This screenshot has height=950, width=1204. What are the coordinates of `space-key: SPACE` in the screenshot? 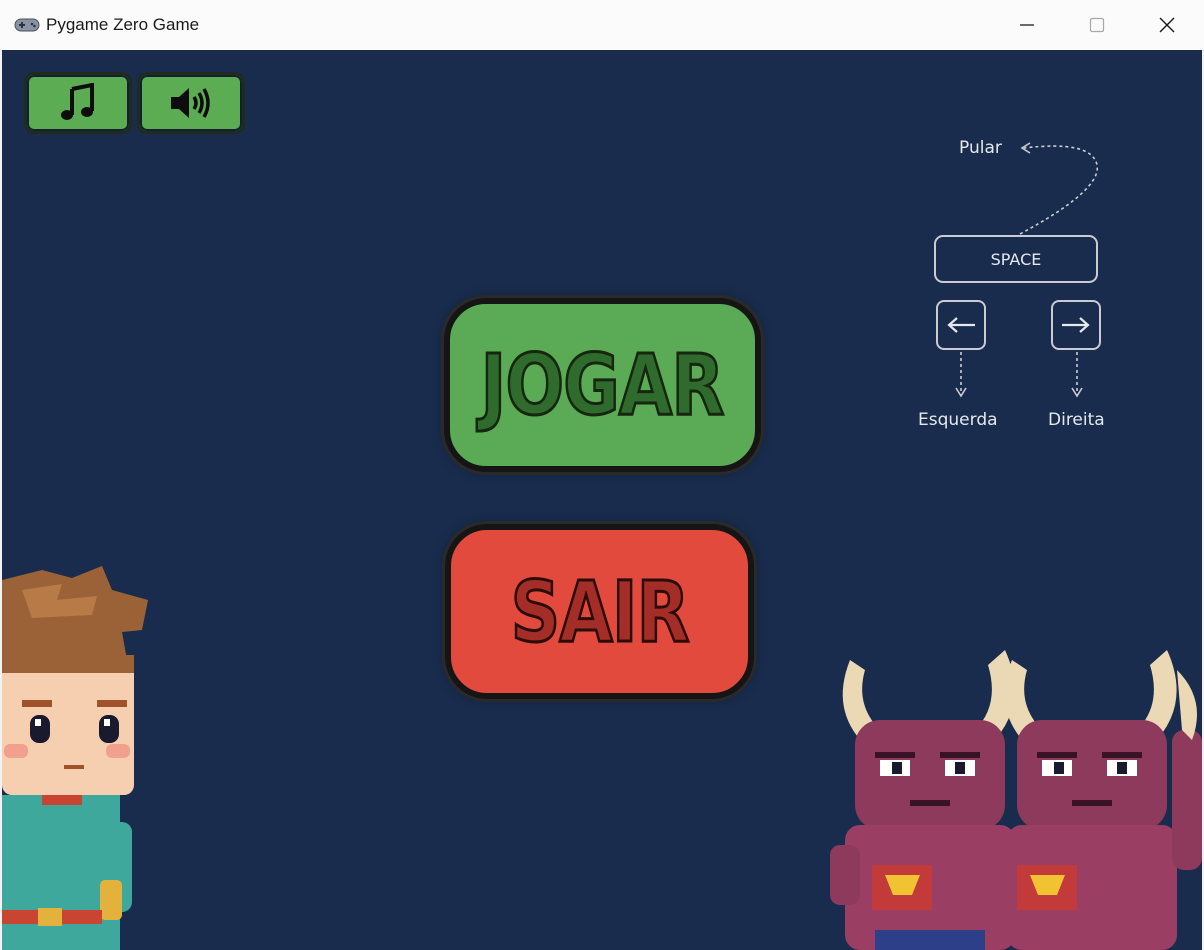 It's located at (1016, 259).